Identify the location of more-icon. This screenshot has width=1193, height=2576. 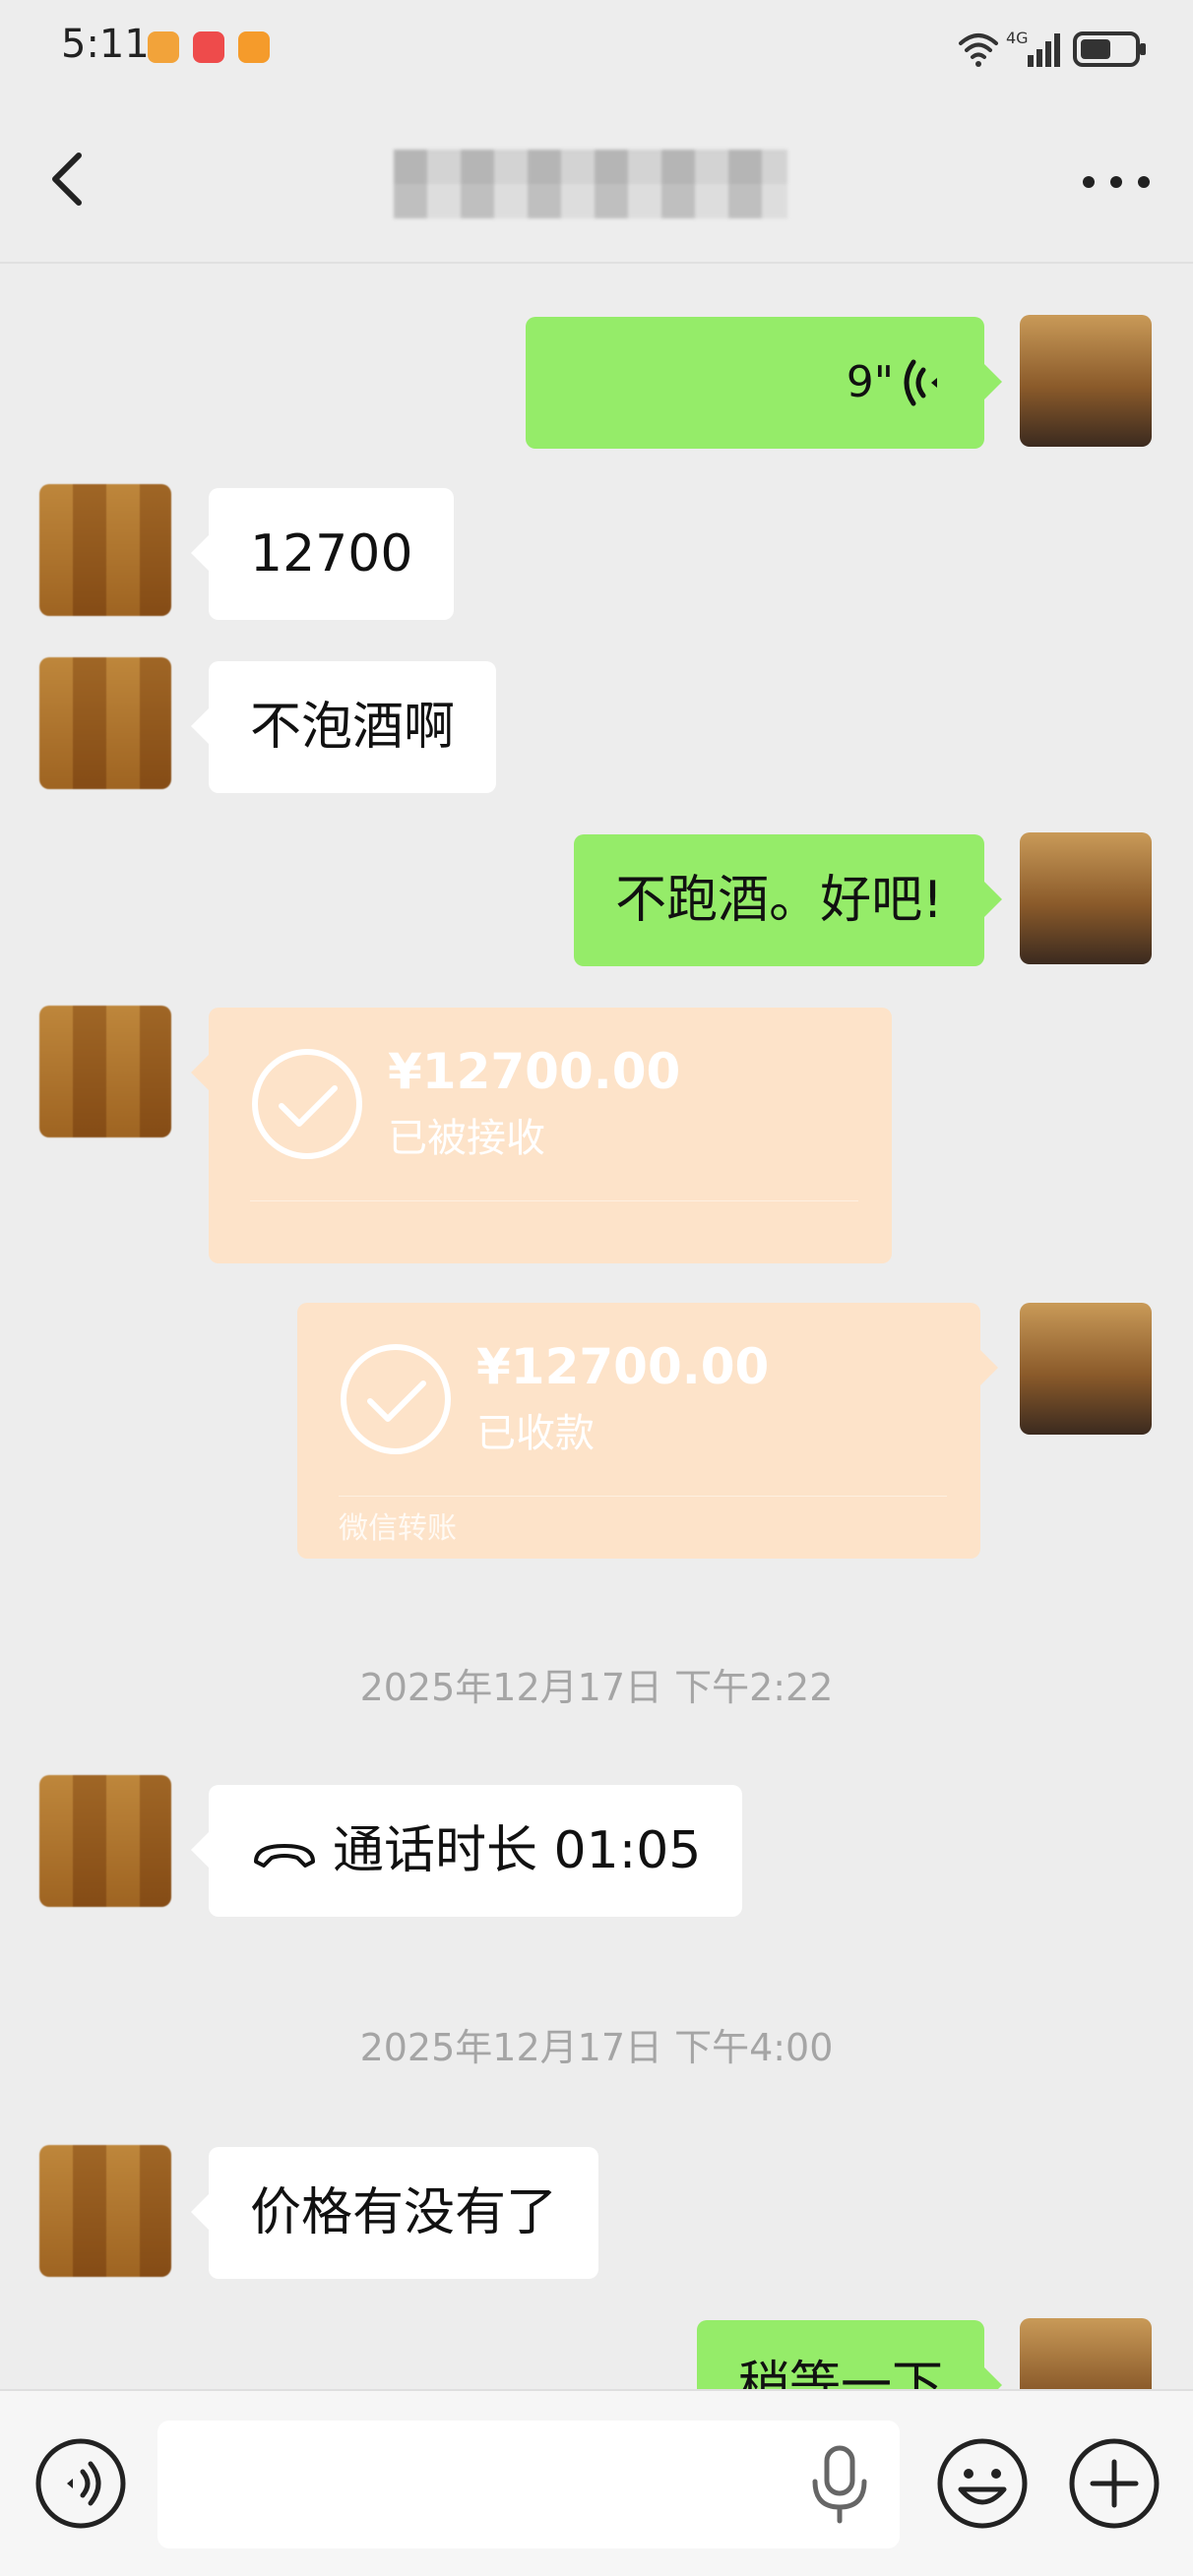
(1116, 182).